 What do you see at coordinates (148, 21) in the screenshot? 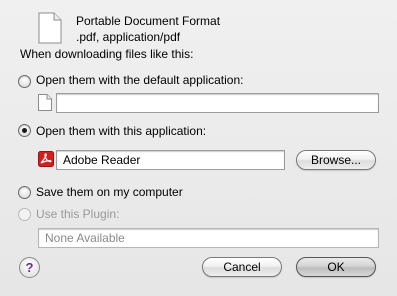
I see `file-type-name: Portable Document Format` at bounding box center [148, 21].